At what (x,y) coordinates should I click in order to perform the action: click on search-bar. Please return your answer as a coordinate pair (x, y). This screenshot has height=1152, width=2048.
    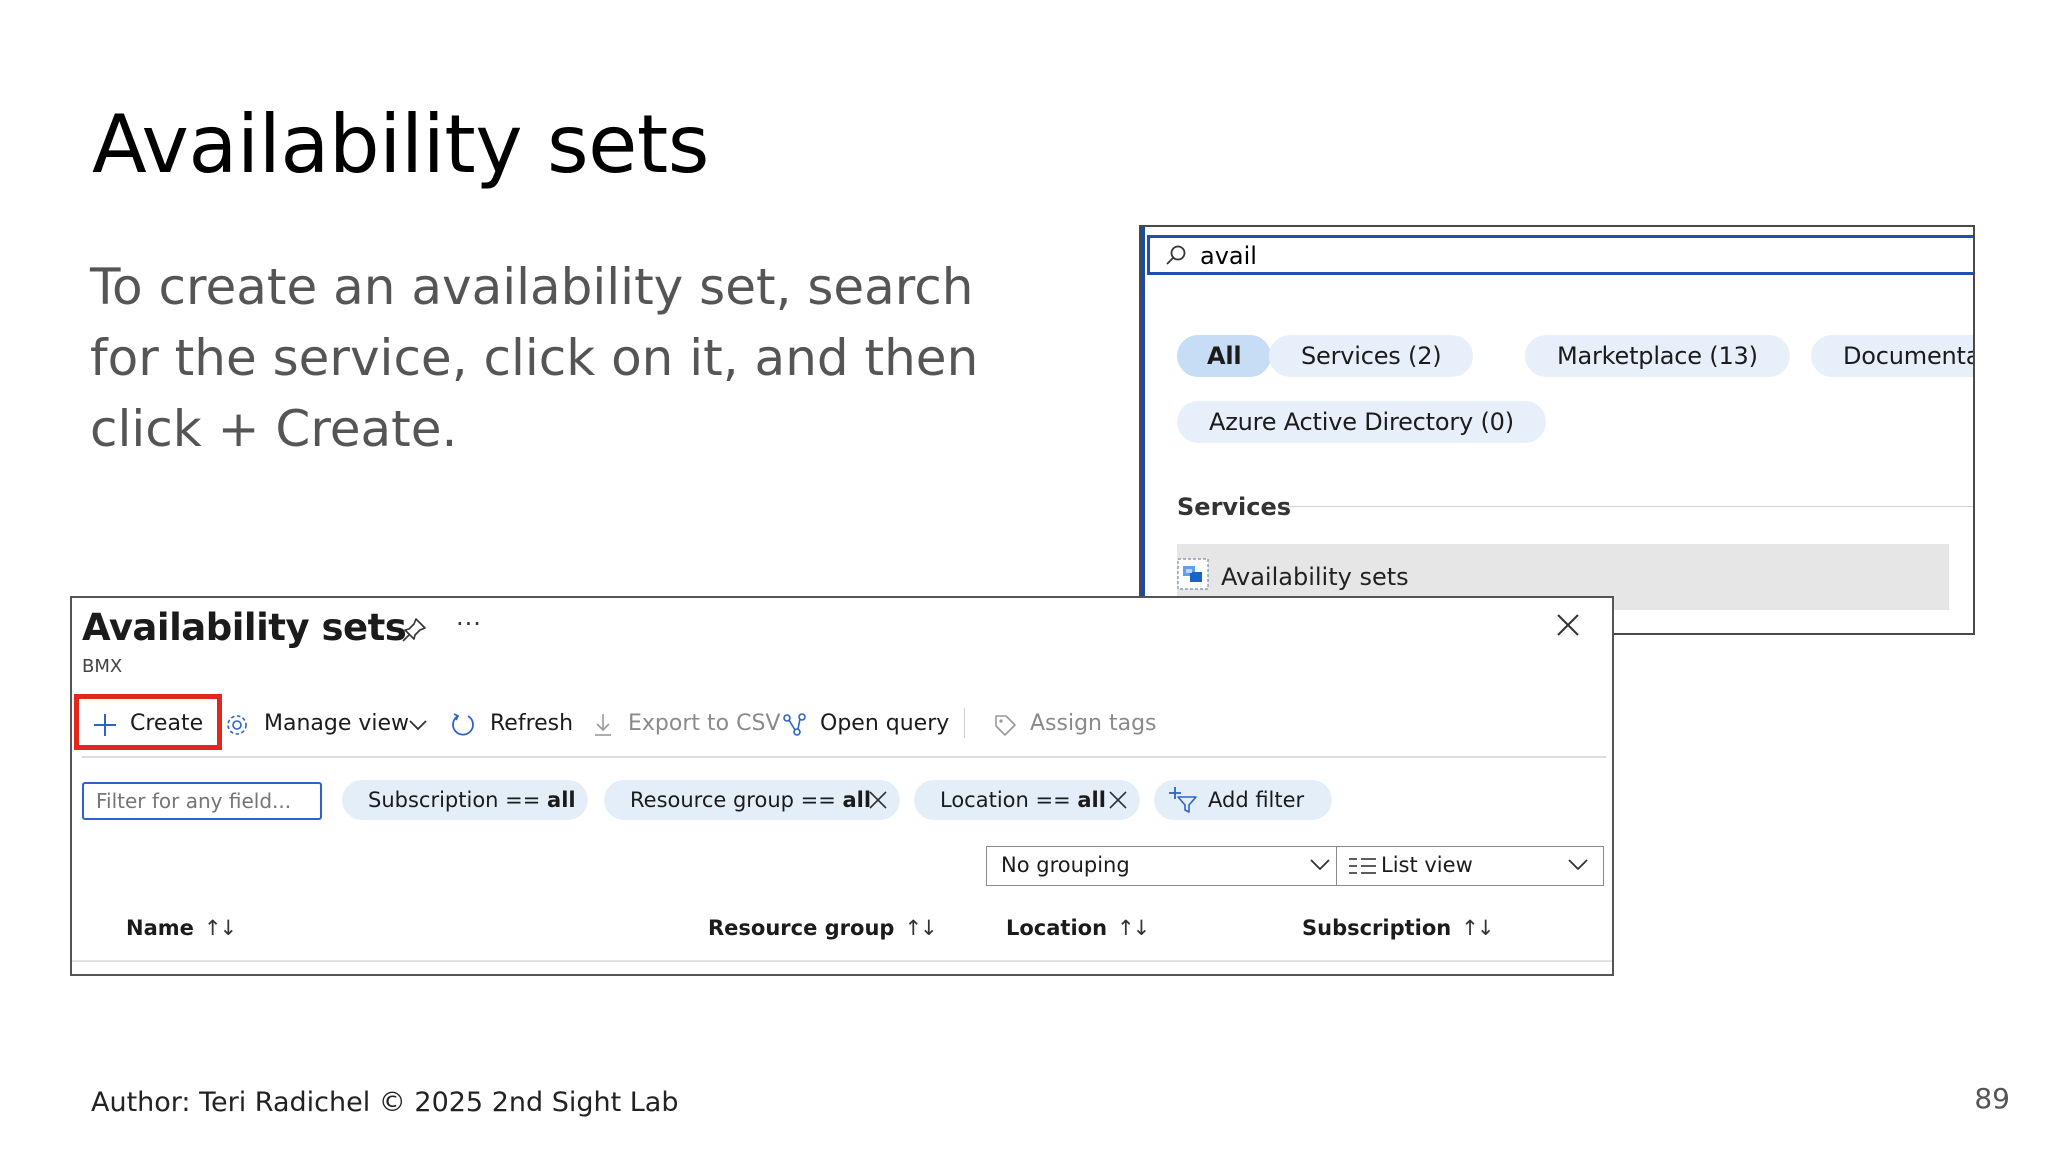
    Looking at the image, I should click on (1560, 255).